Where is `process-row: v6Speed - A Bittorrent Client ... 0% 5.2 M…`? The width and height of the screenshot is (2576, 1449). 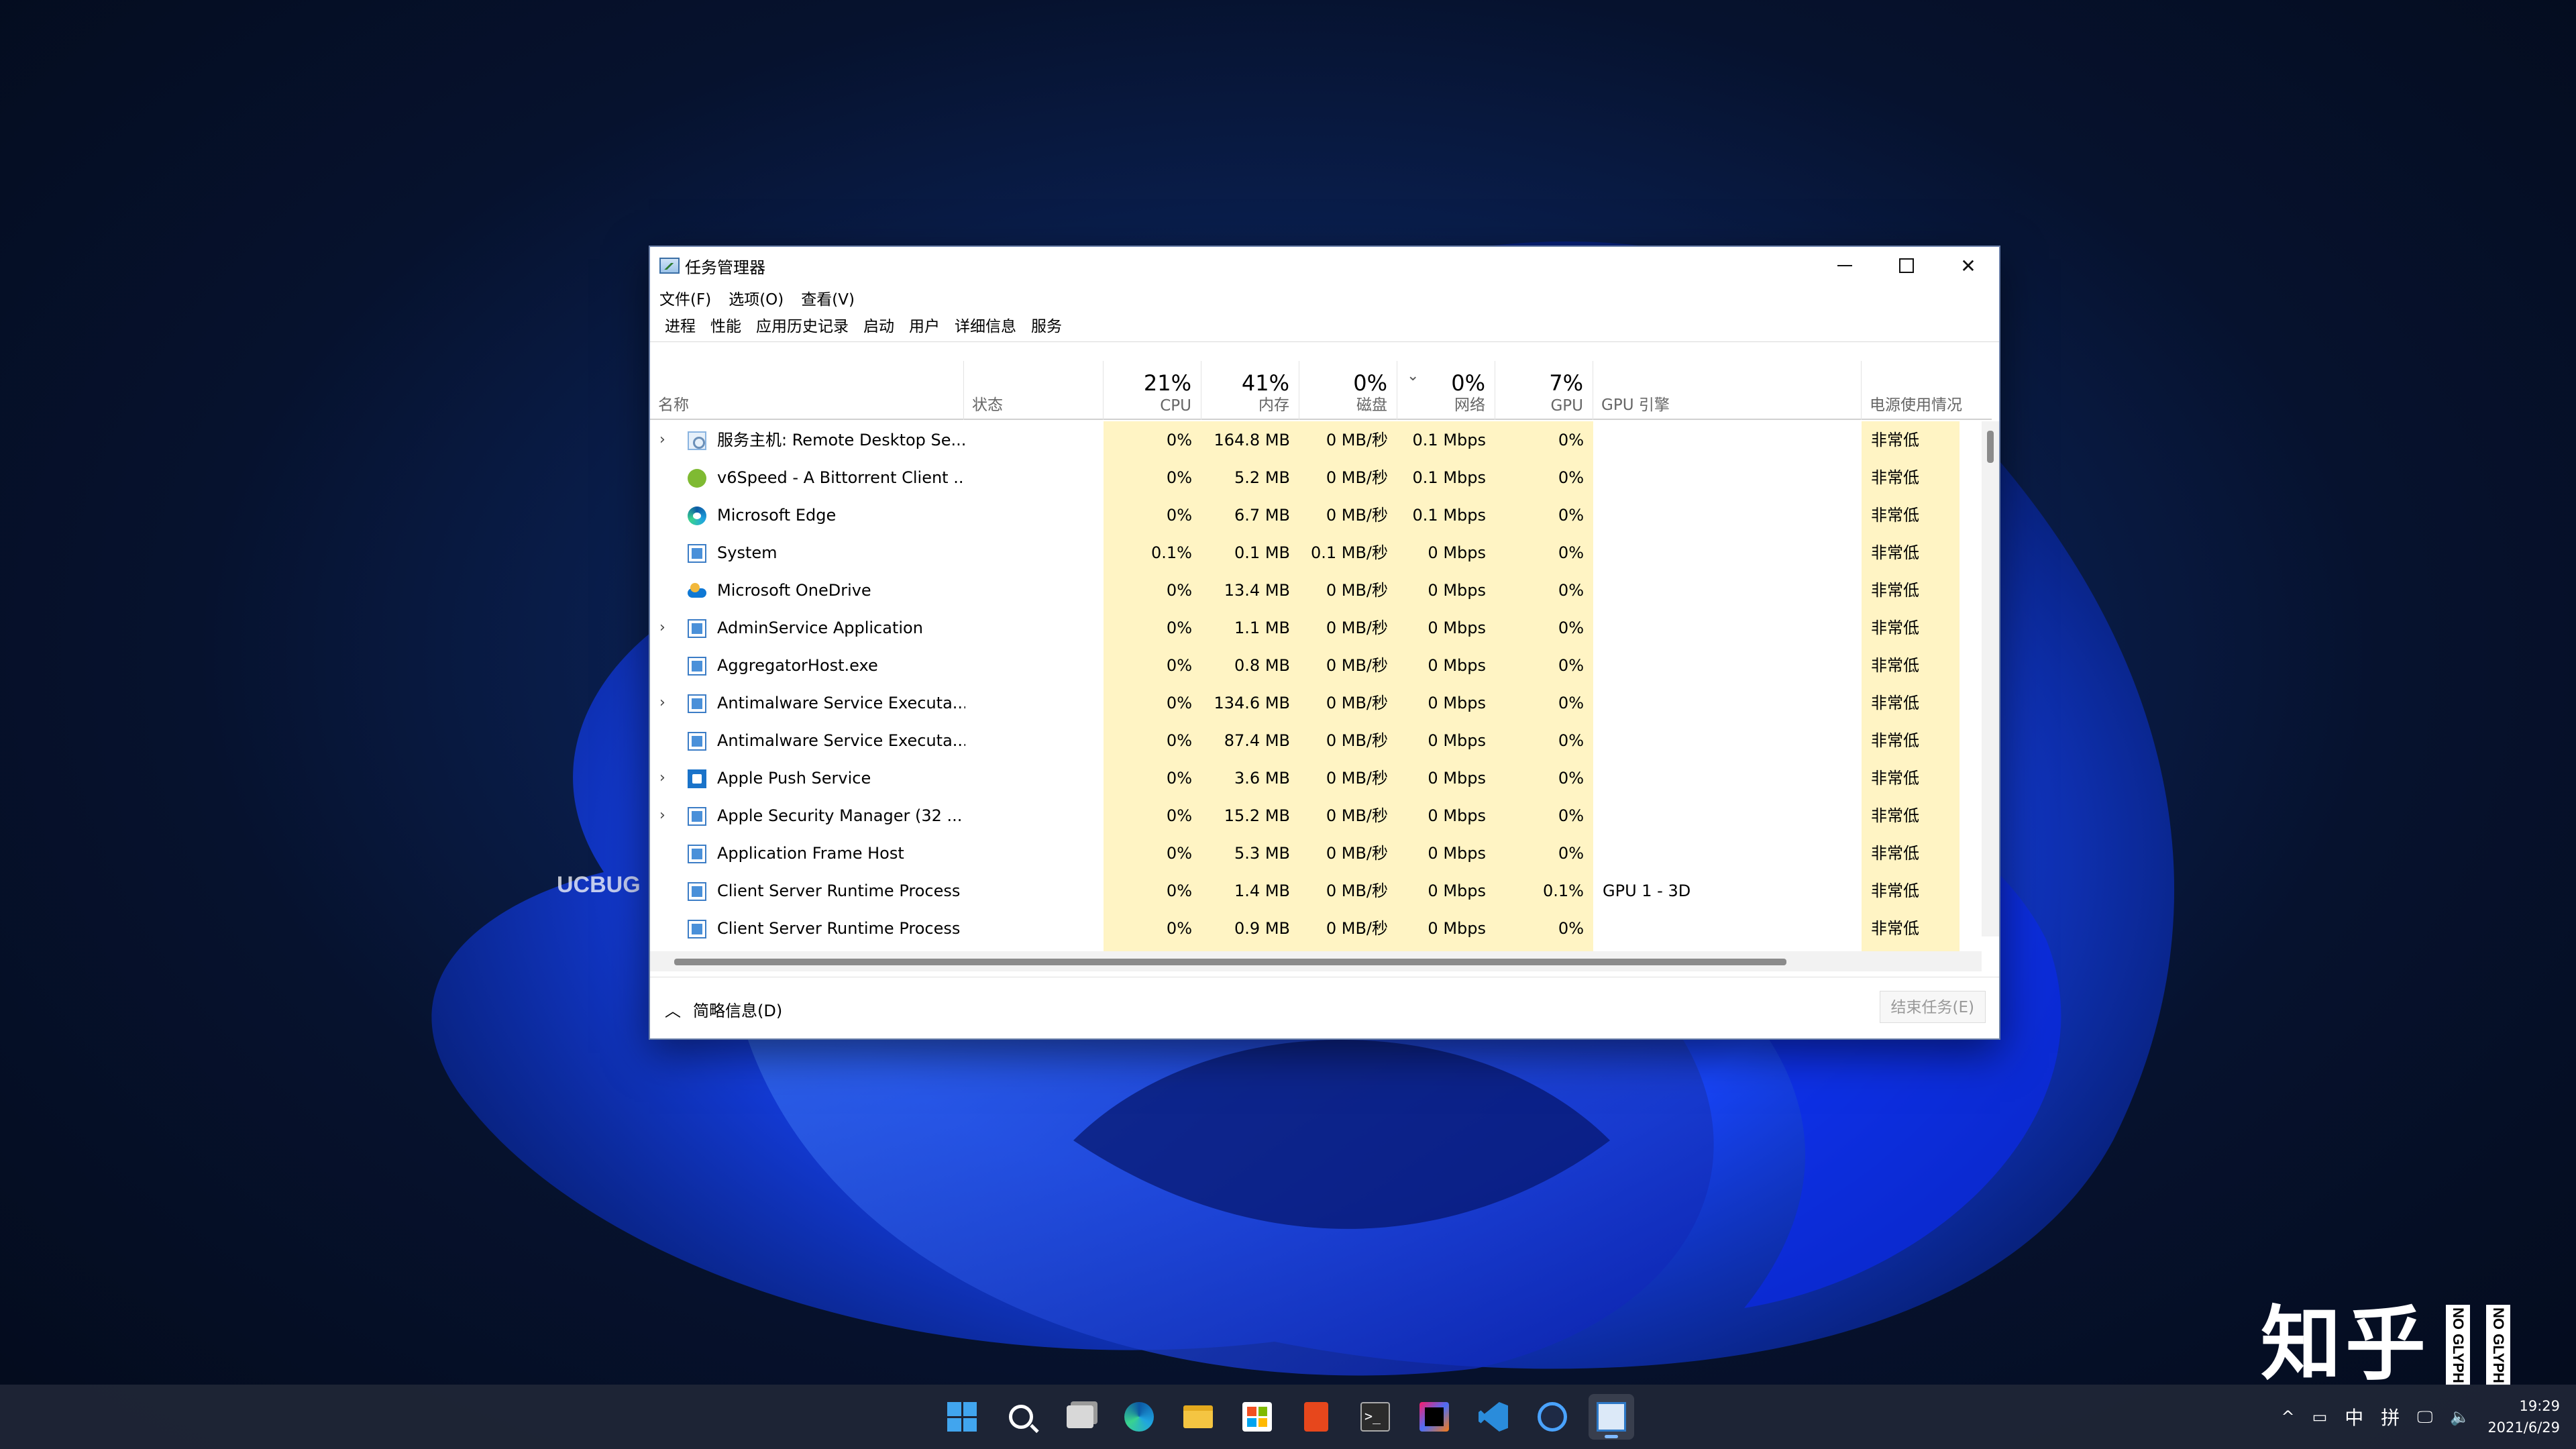
process-row: v6Speed - A Bittorrent Client ... 0% 5.2 M… is located at coordinates (1314, 477).